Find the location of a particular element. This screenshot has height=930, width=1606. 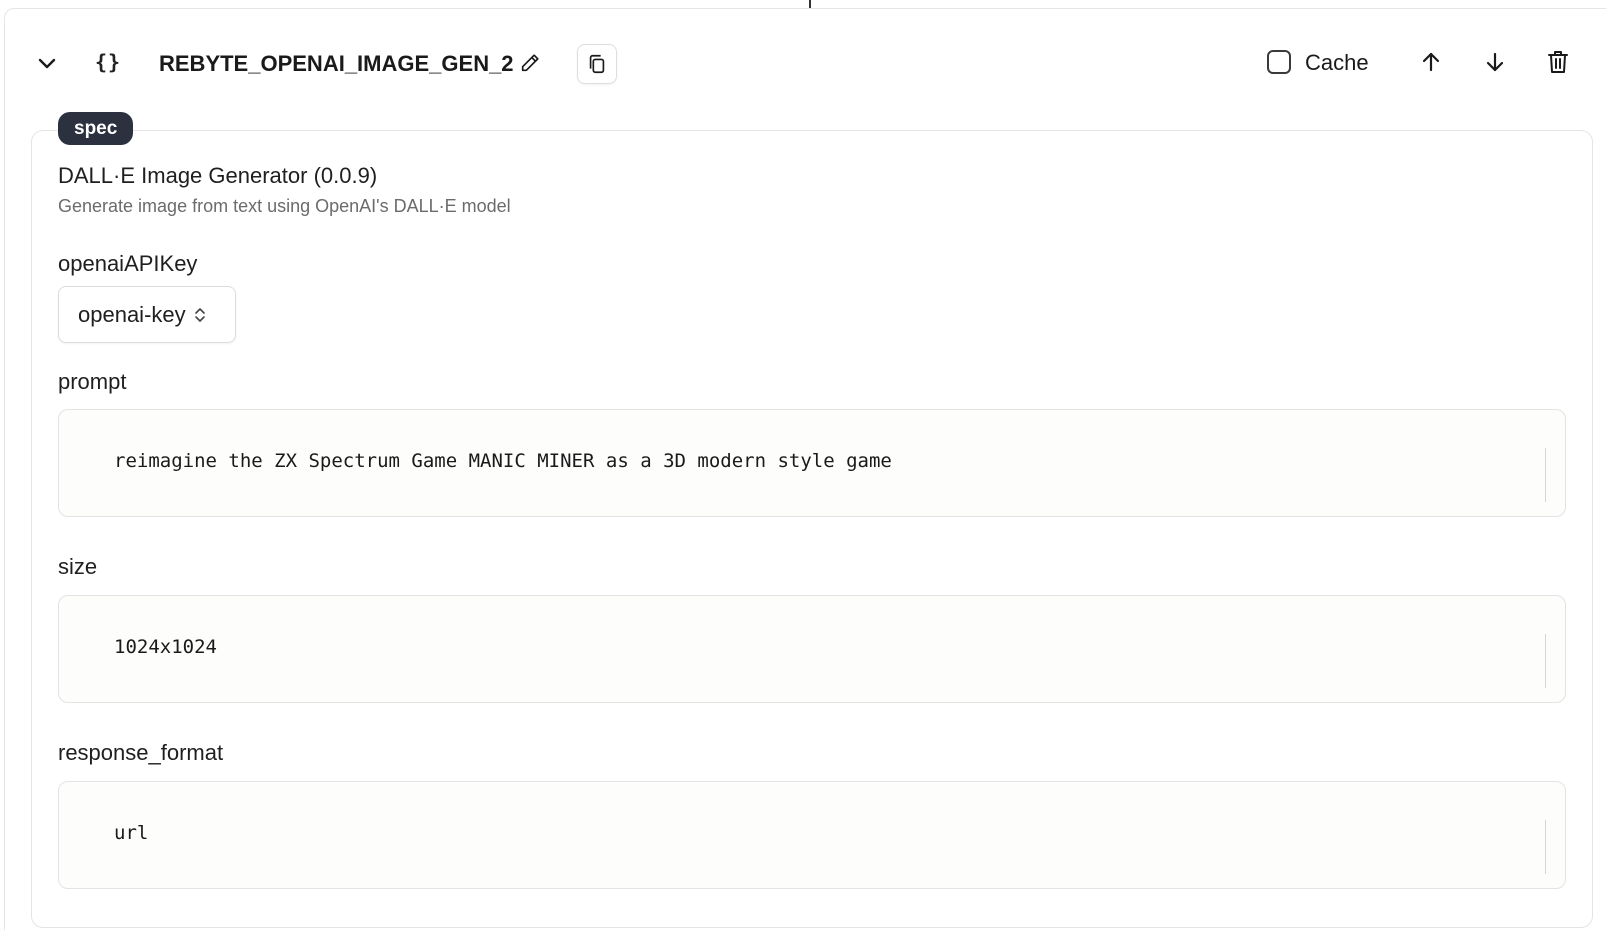

size-value: 1024x1024 is located at coordinates (165, 647).